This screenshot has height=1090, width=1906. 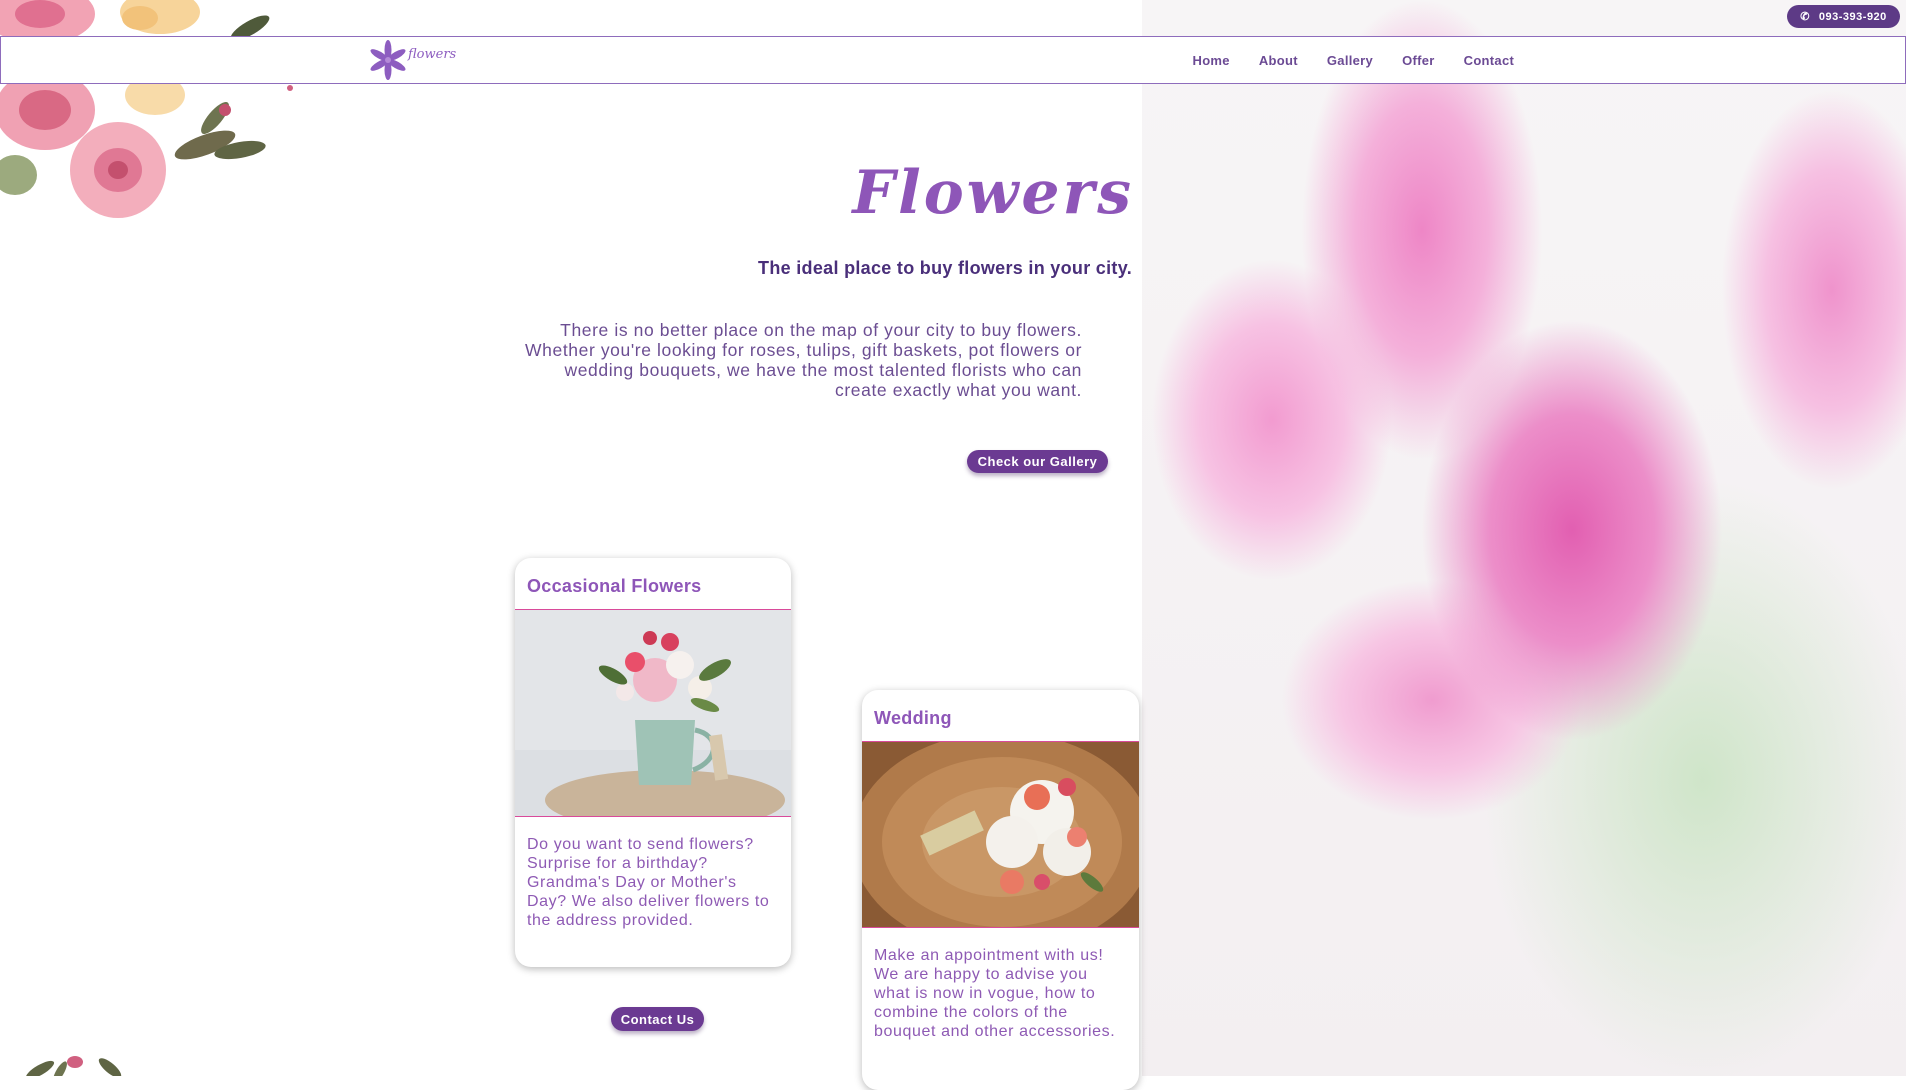 I want to click on logo: flowers, so click(x=412, y=60).